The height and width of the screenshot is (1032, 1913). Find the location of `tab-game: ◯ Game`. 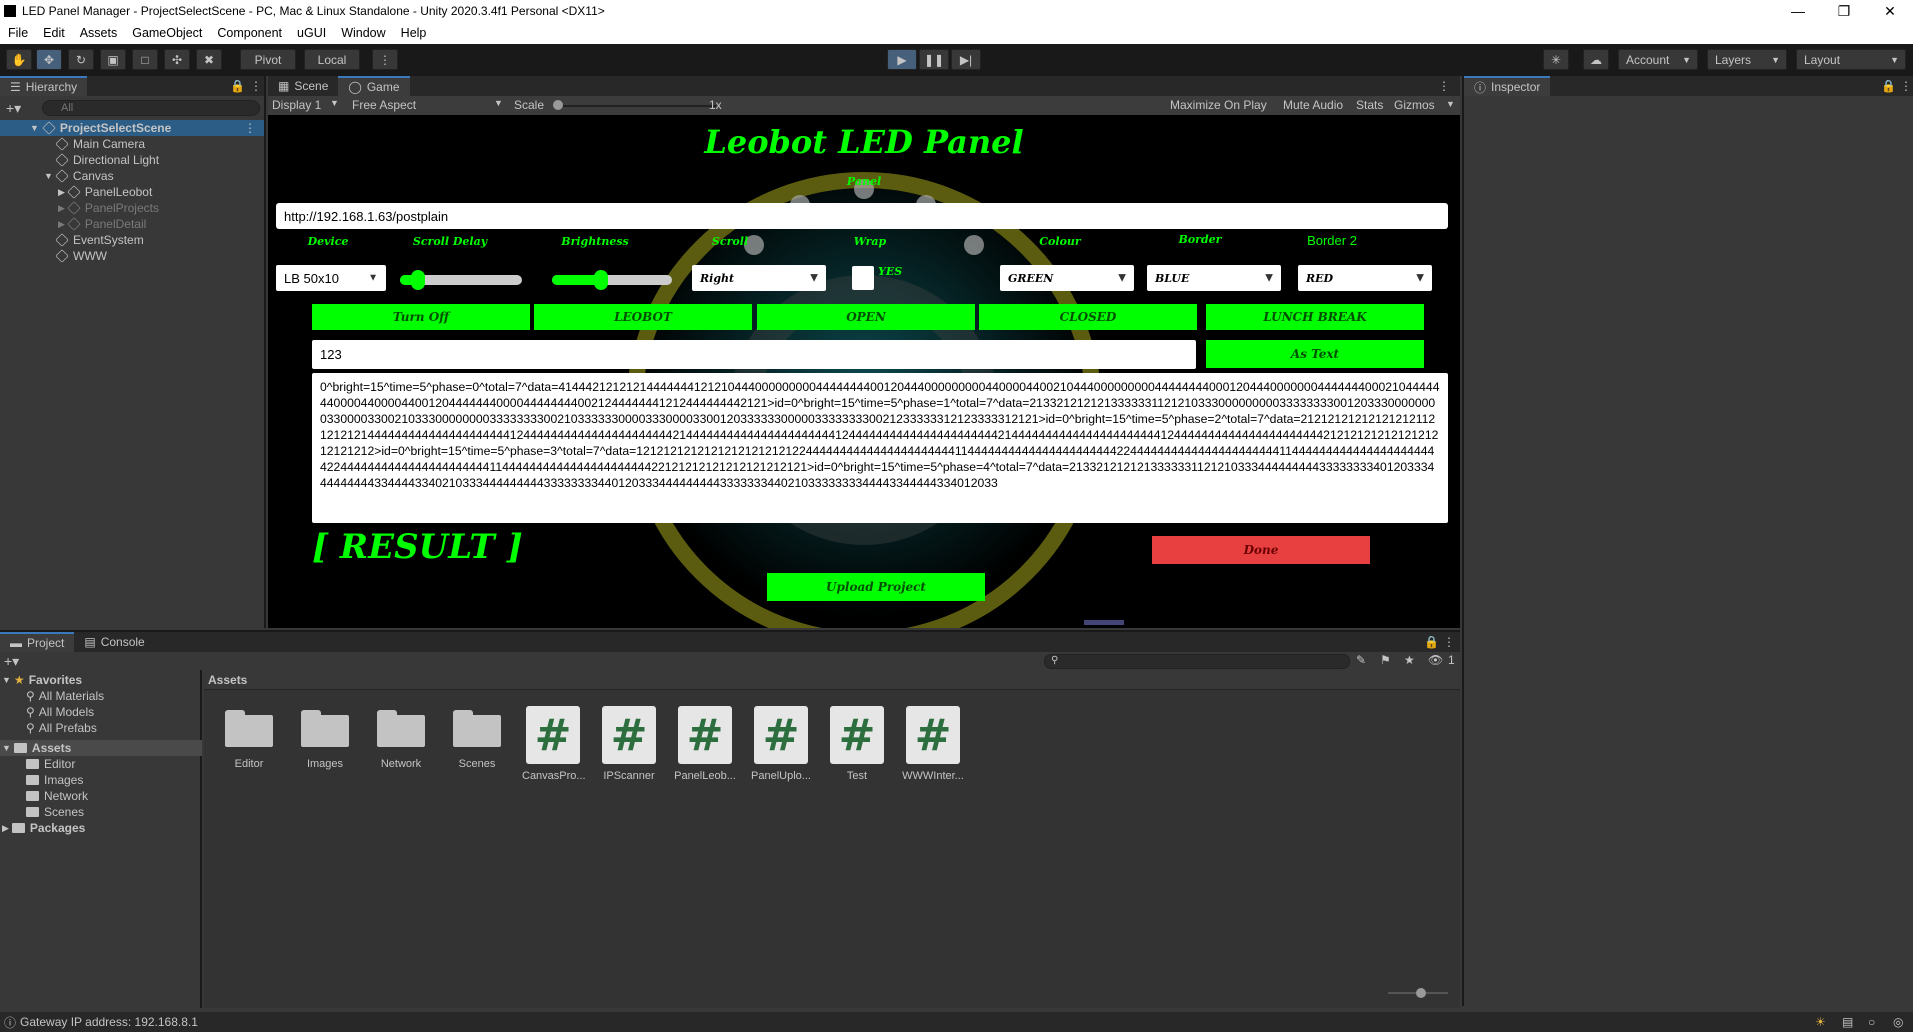

tab-game: ◯ Game is located at coordinates (374, 86).